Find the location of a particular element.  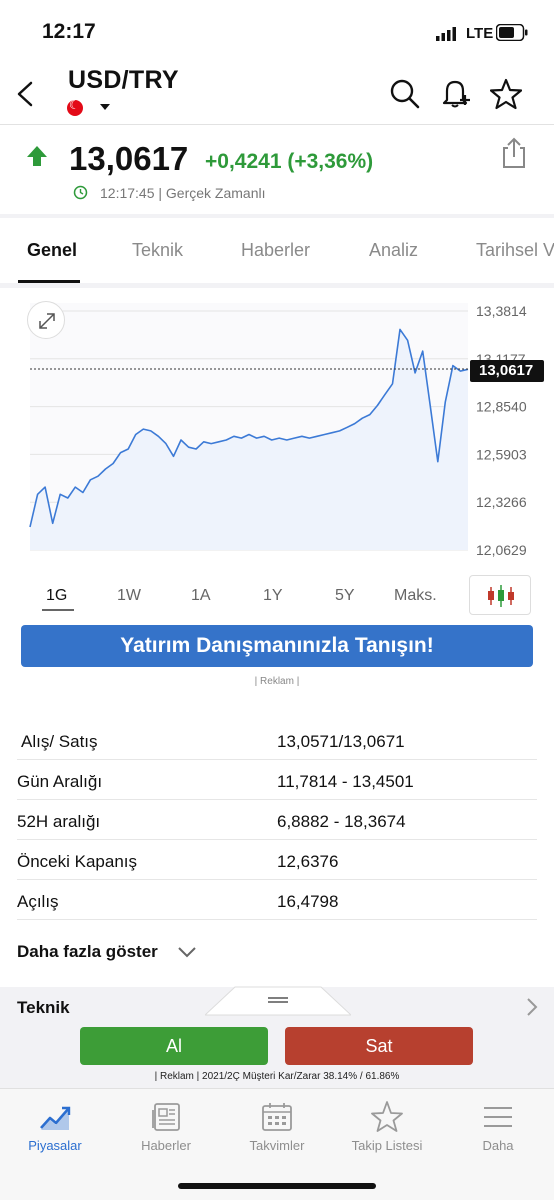

nav-label: Takvimler is located at coordinates (277, 1145).